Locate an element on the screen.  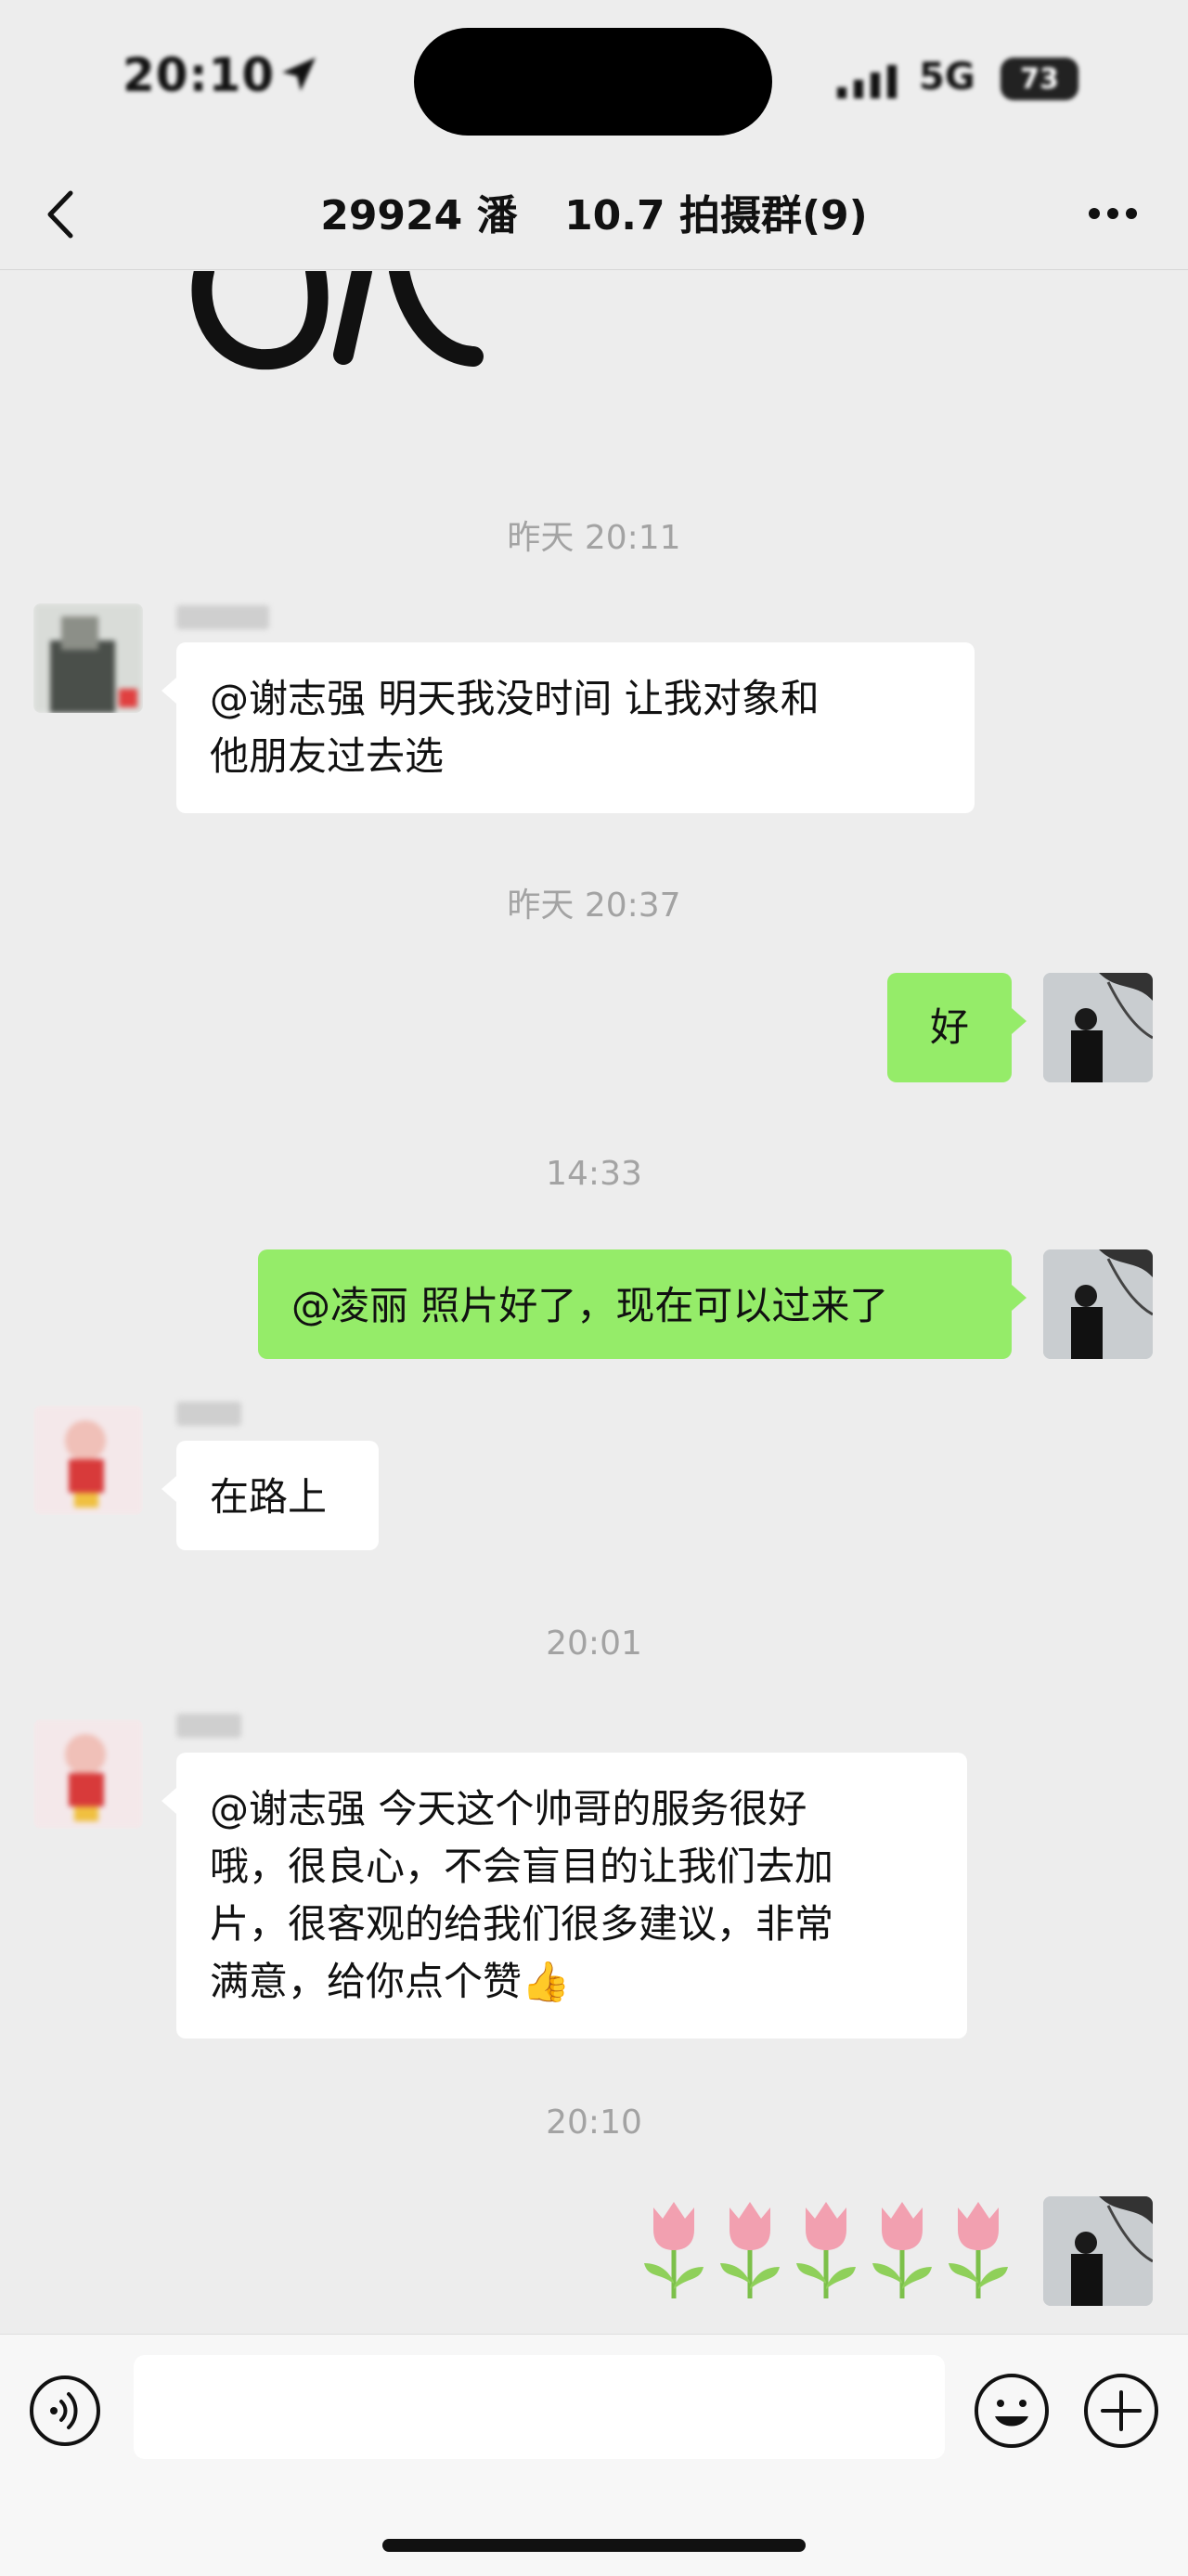
voice-input-icon is located at coordinates (65, 2411).